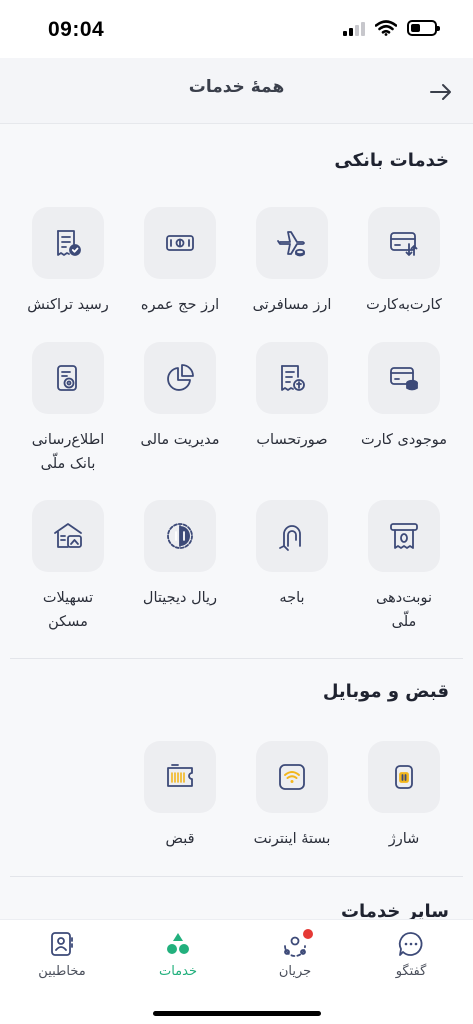 The width and height of the screenshot is (473, 1024). What do you see at coordinates (404, 379) in the screenshot?
I see `card-balance-icon` at bounding box center [404, 379].